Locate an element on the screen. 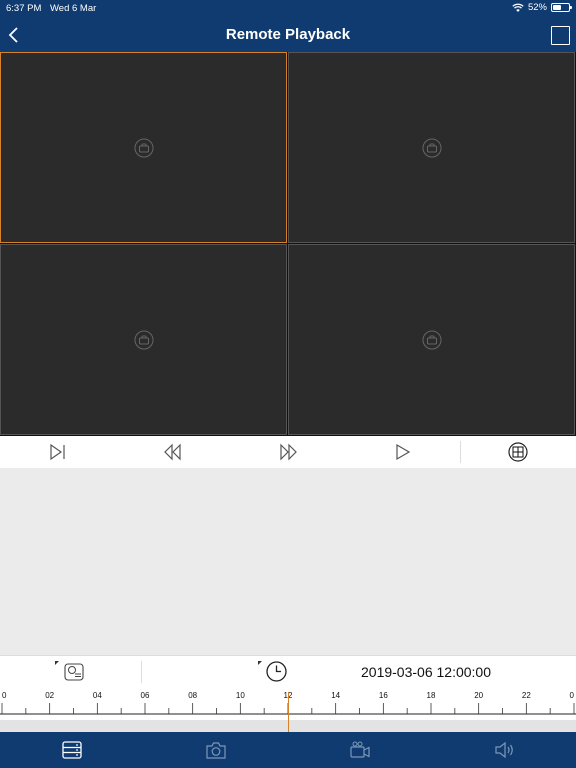  timeline-hour-label: 16 is located at coordinates (383, 695).